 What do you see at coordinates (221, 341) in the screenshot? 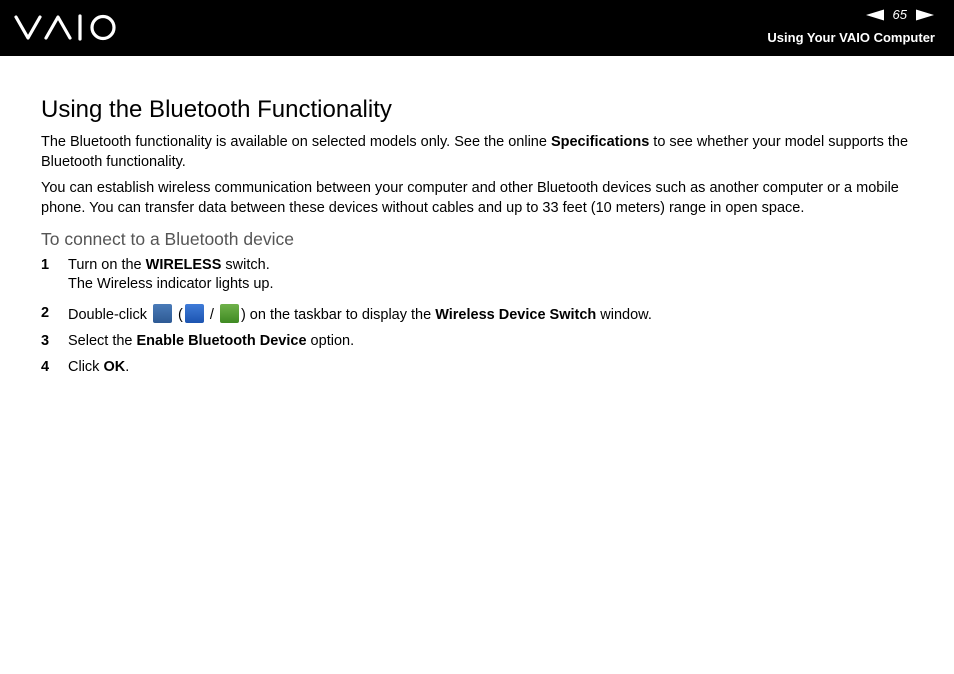
I see `step-bold-text: Enable Bluetooth Device` at bounding box center [221, 341].